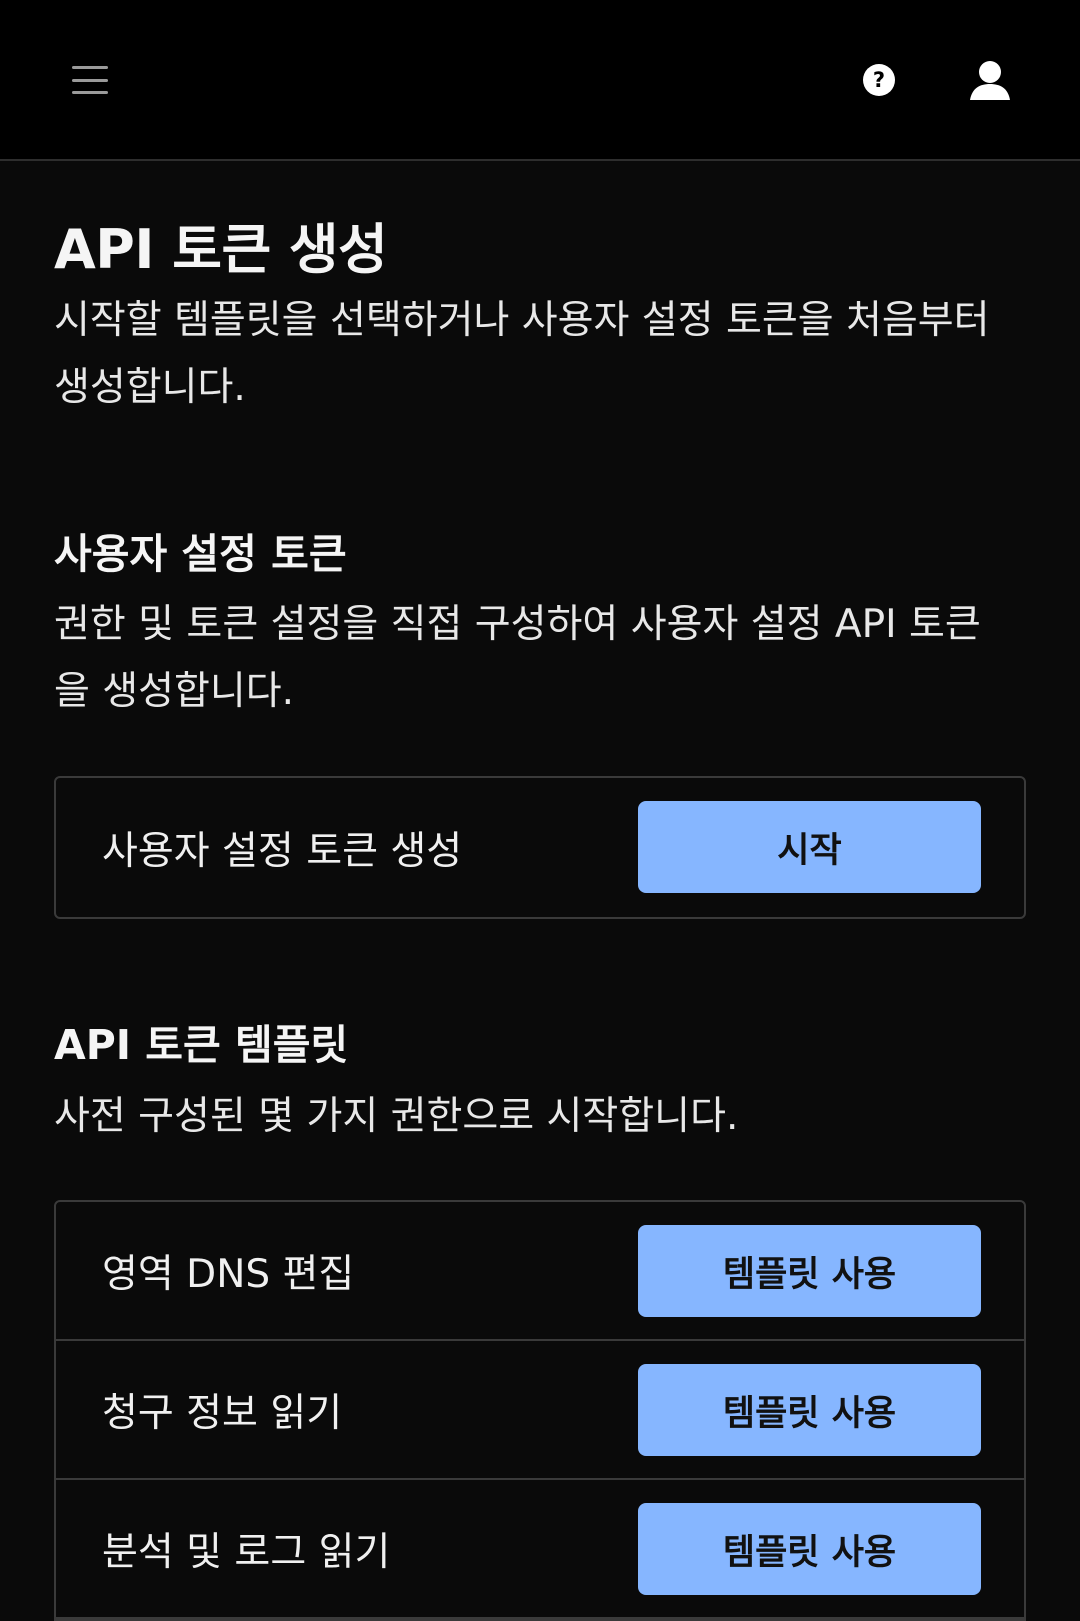  I want to click on template-row-billing-read: 청구 정보 읽기 템플릿 사용, so click(540, 1410).